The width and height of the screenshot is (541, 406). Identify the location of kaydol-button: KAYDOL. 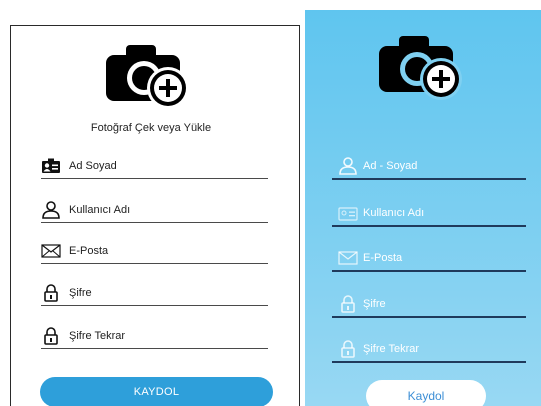
(156, 391).